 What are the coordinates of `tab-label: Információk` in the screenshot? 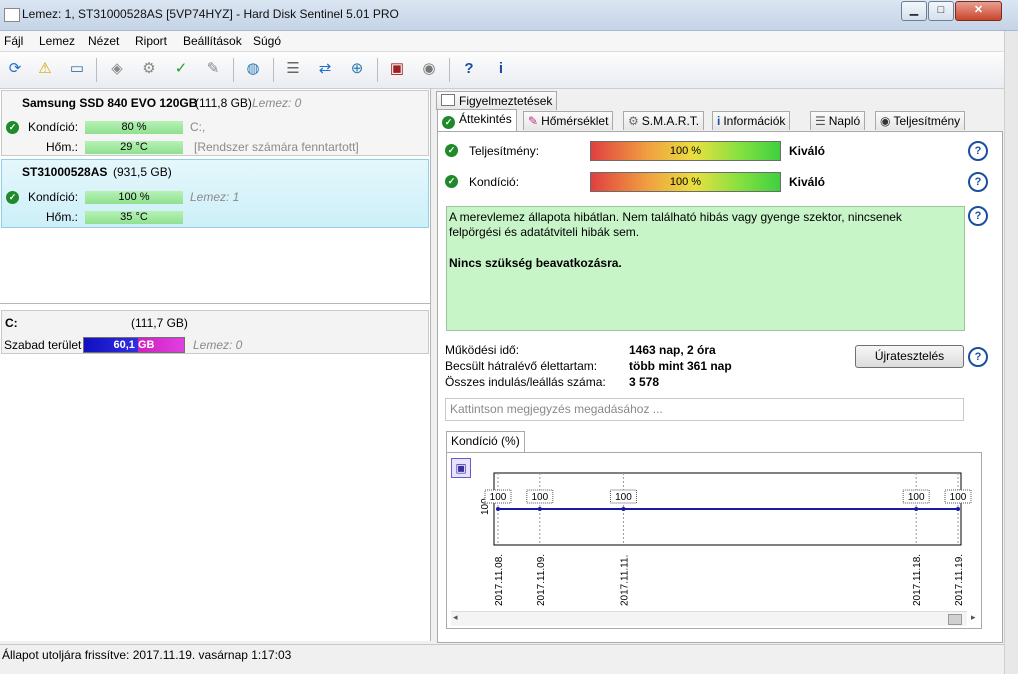 It's located at (754, 121).